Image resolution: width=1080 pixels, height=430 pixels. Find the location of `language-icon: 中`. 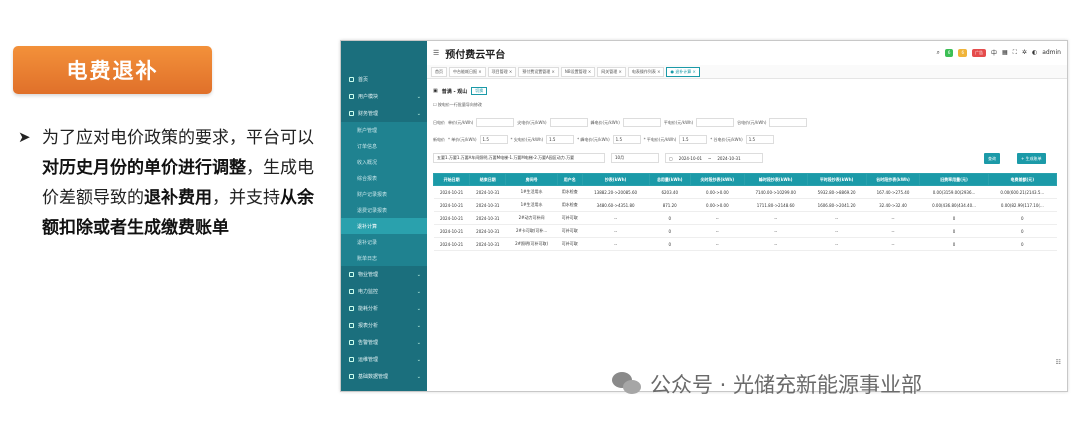

language-icon: 中 is located at coordinates (994, 52).